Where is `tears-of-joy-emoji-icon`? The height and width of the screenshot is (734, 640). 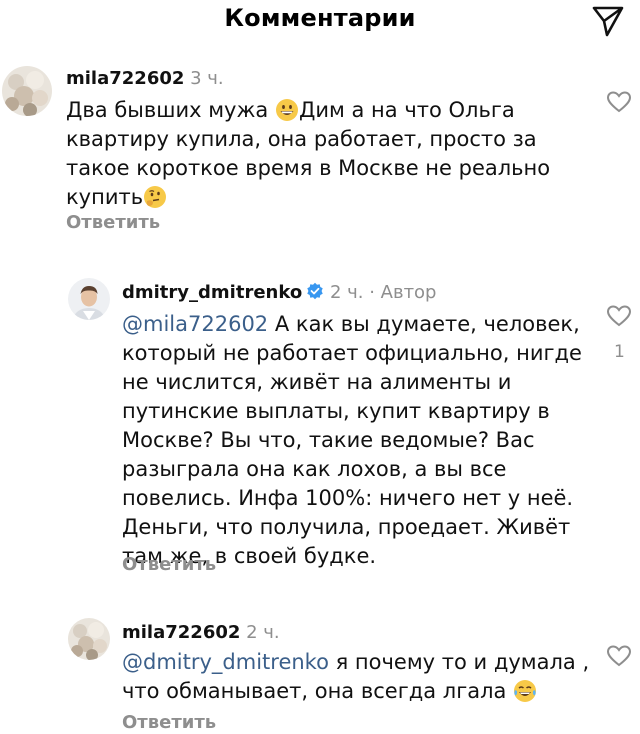 tears-of-joy-emoji-icon is located at coordinates (525, 691).